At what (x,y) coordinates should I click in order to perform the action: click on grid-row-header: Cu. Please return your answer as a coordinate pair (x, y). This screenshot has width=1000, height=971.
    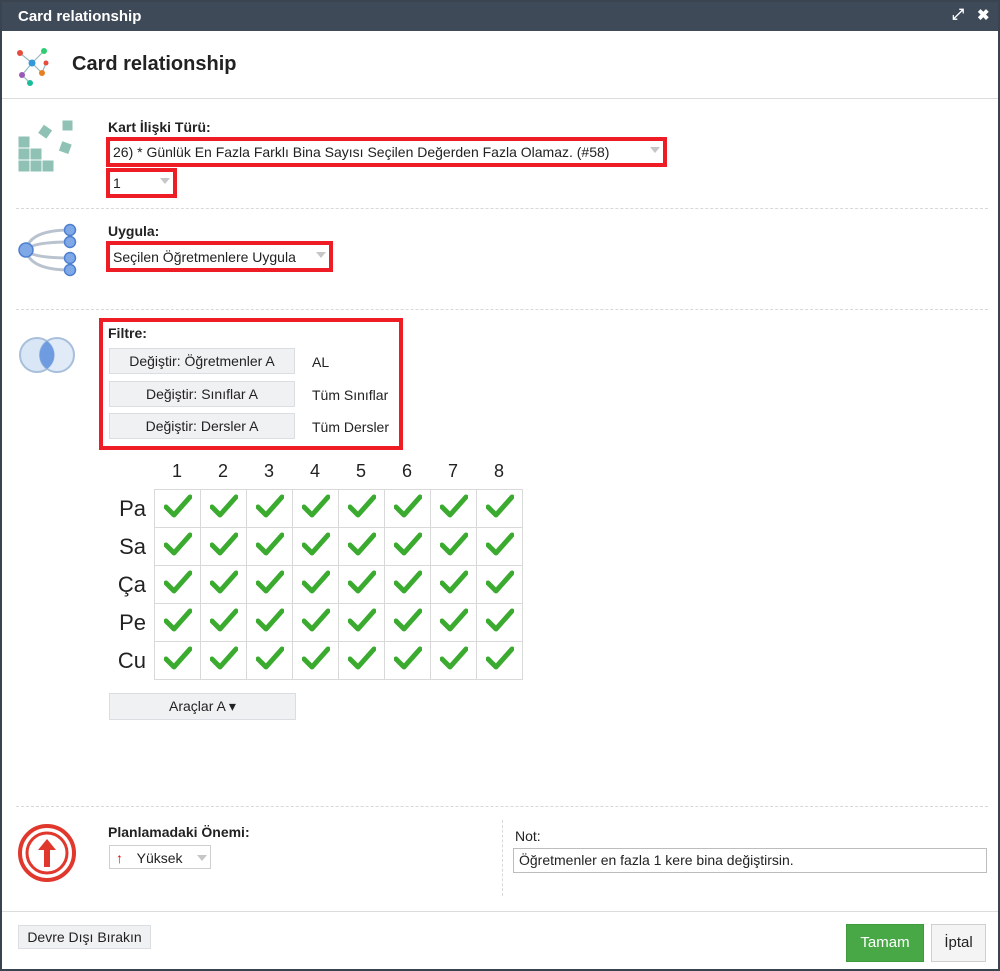
    Looking at the image, I should click on (131, 660).